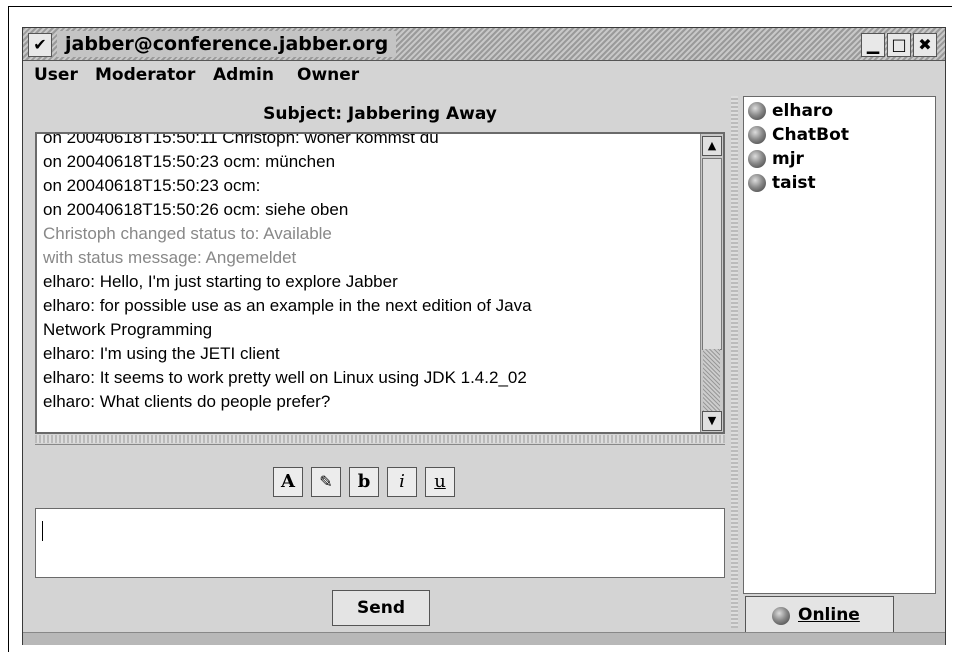  What do you see at coordinates (380, 476) in the screenshot?
I see `format-toolbar: A ✎ b i u` at bounding box center [380, 476].